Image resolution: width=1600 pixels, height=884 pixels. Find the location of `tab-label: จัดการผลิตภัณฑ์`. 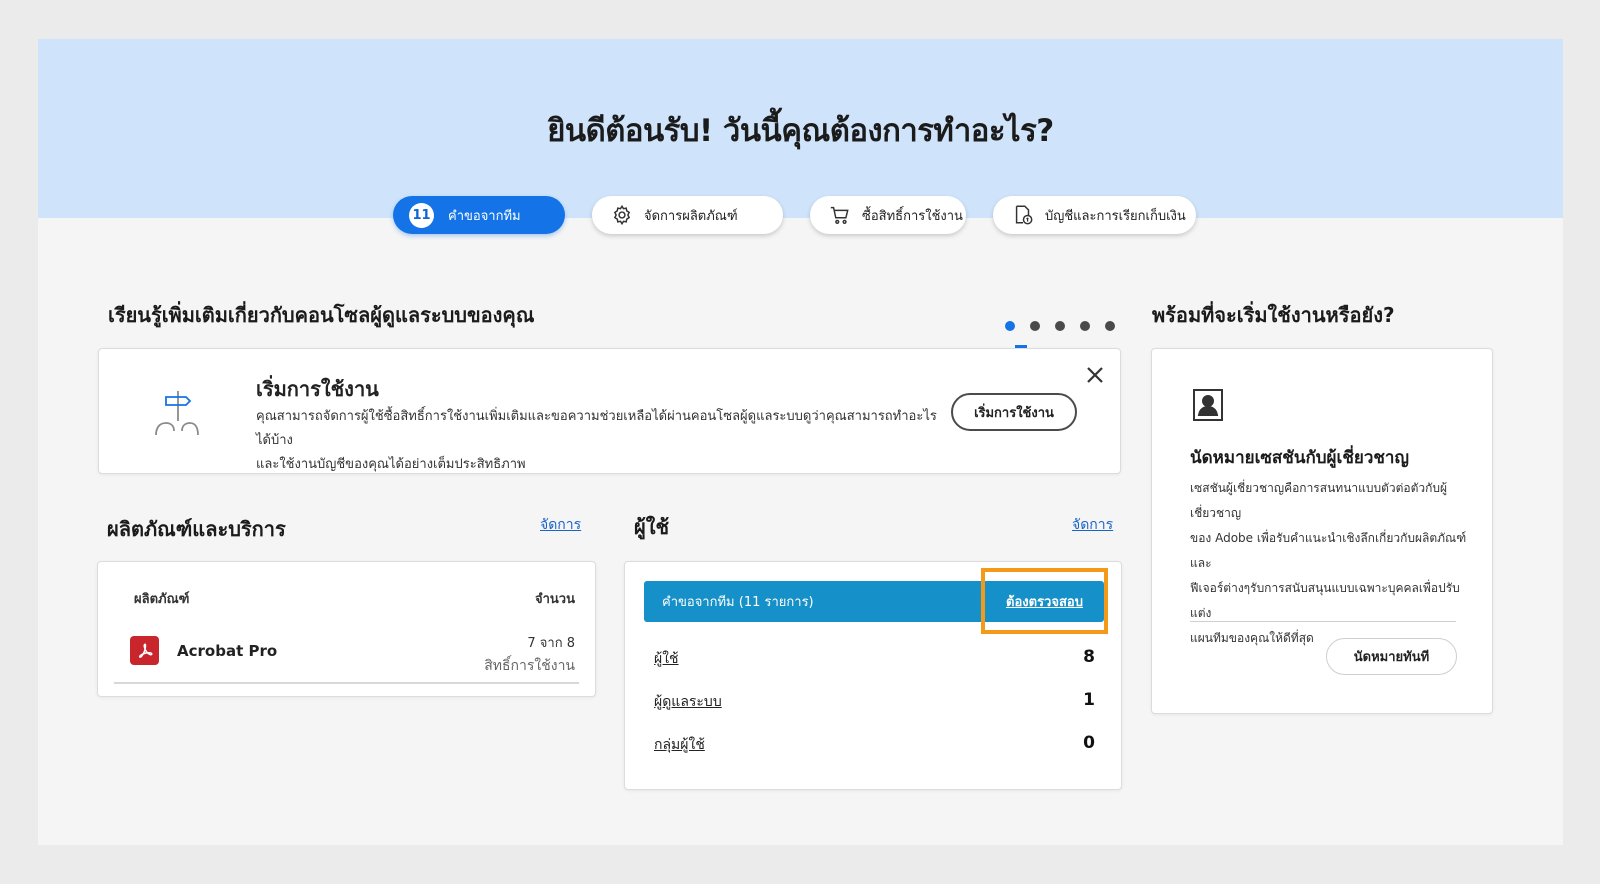

tab-label: จัดการผลิตภัณฑ์ is located at coordinates (691, 216).